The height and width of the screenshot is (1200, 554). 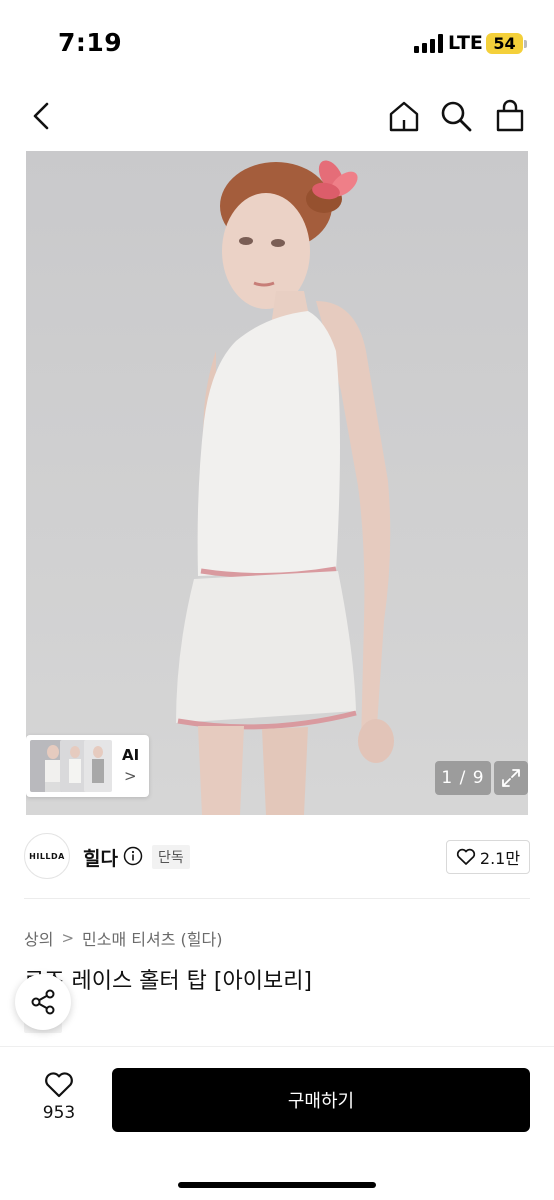 What do you see at coordinates (277, 43) in the screenshot?
I see `status-bar: 7:19 LTE 54` at bounding box center [277, 43].